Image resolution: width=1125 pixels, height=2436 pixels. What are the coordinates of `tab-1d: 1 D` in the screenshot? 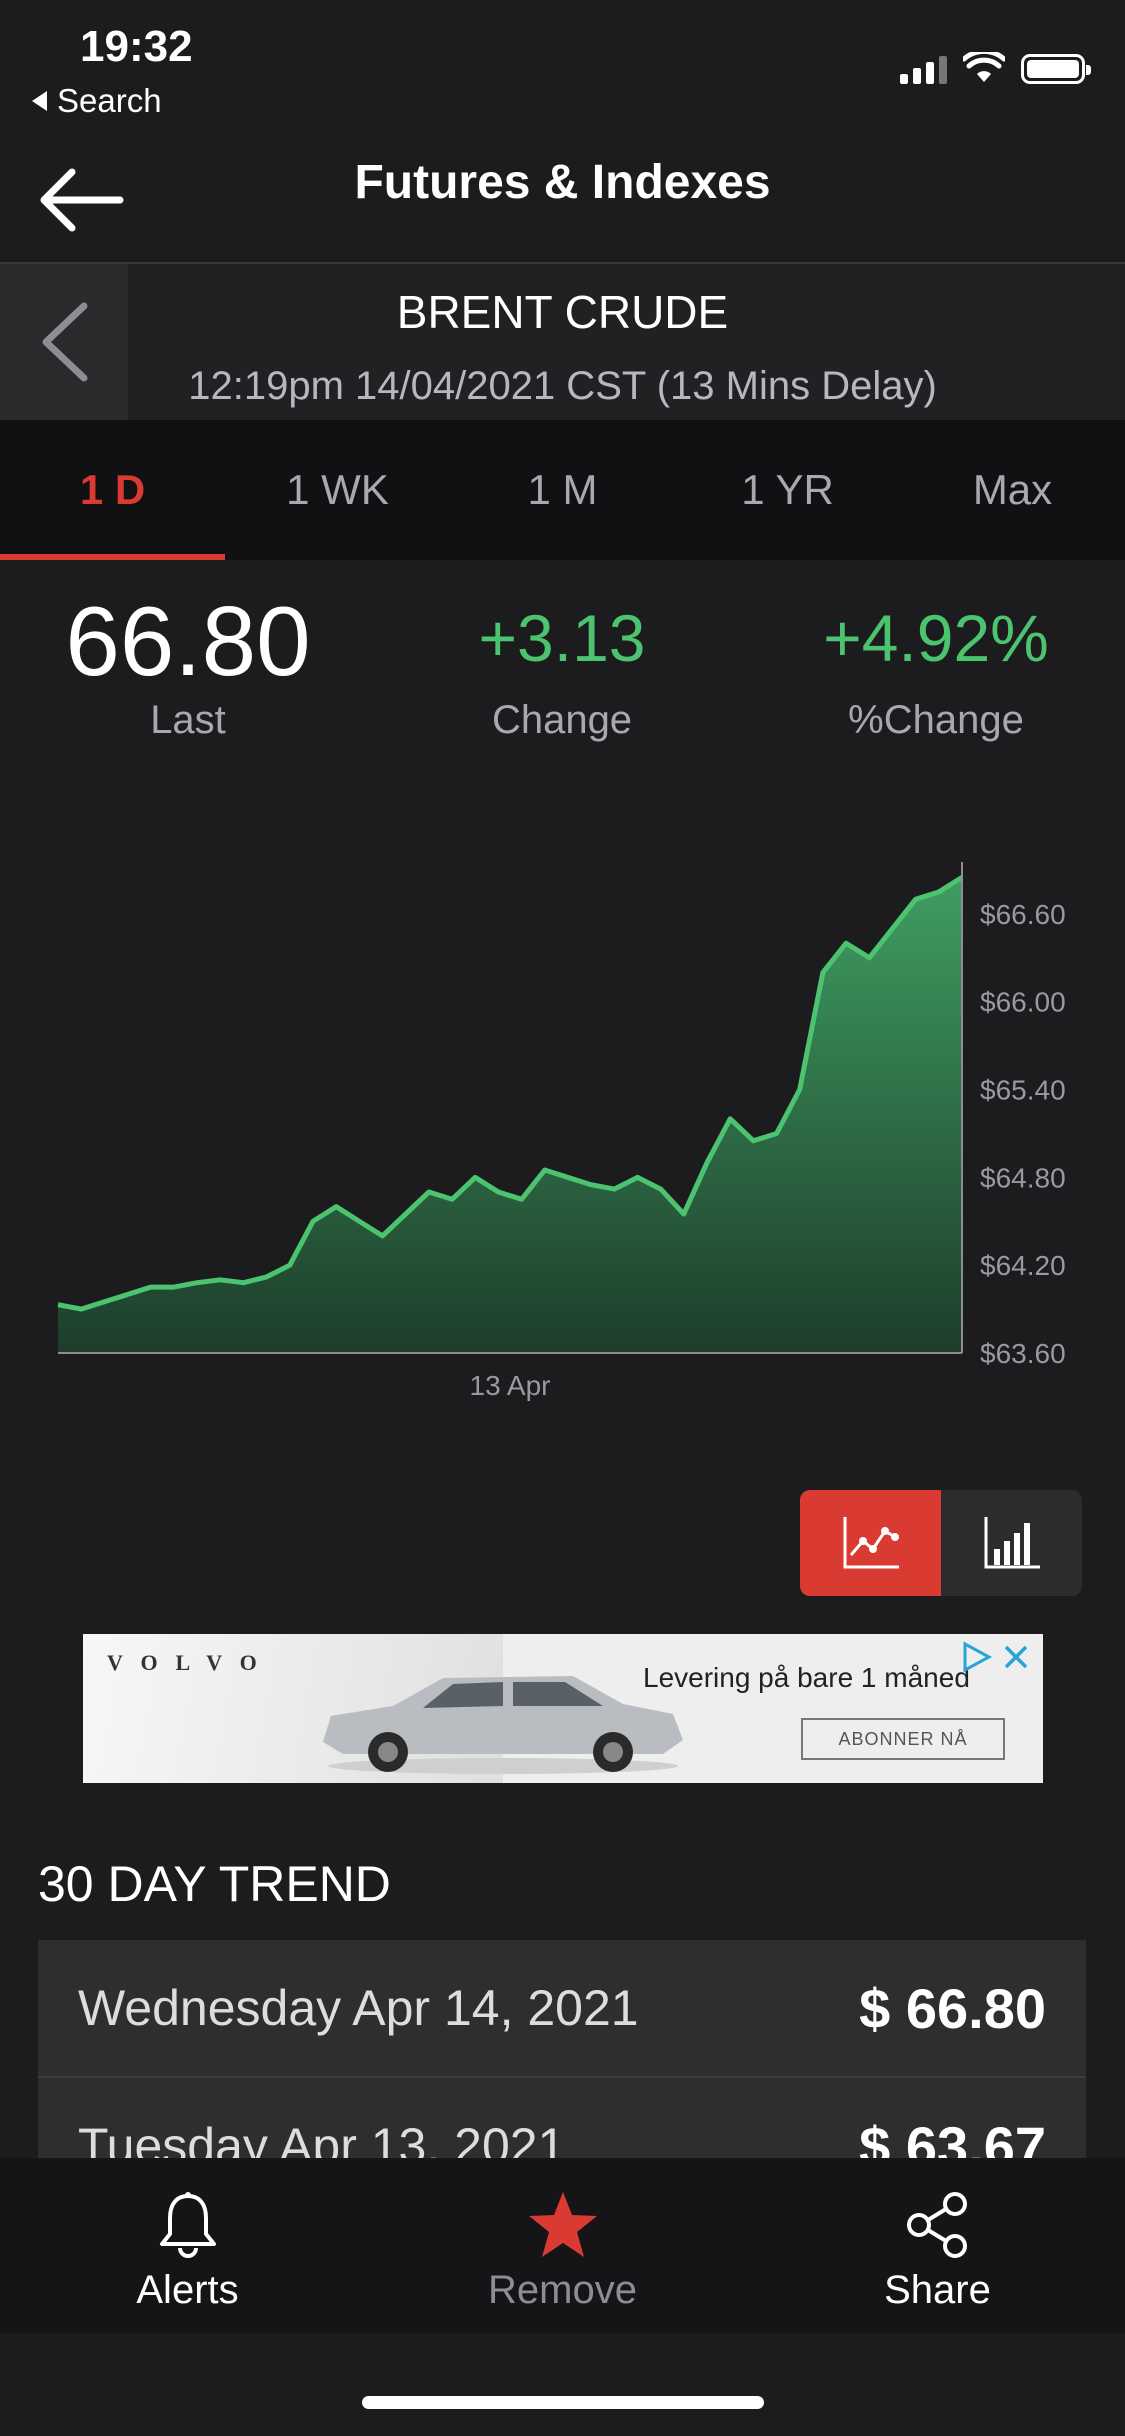 It's located at (112, 490).